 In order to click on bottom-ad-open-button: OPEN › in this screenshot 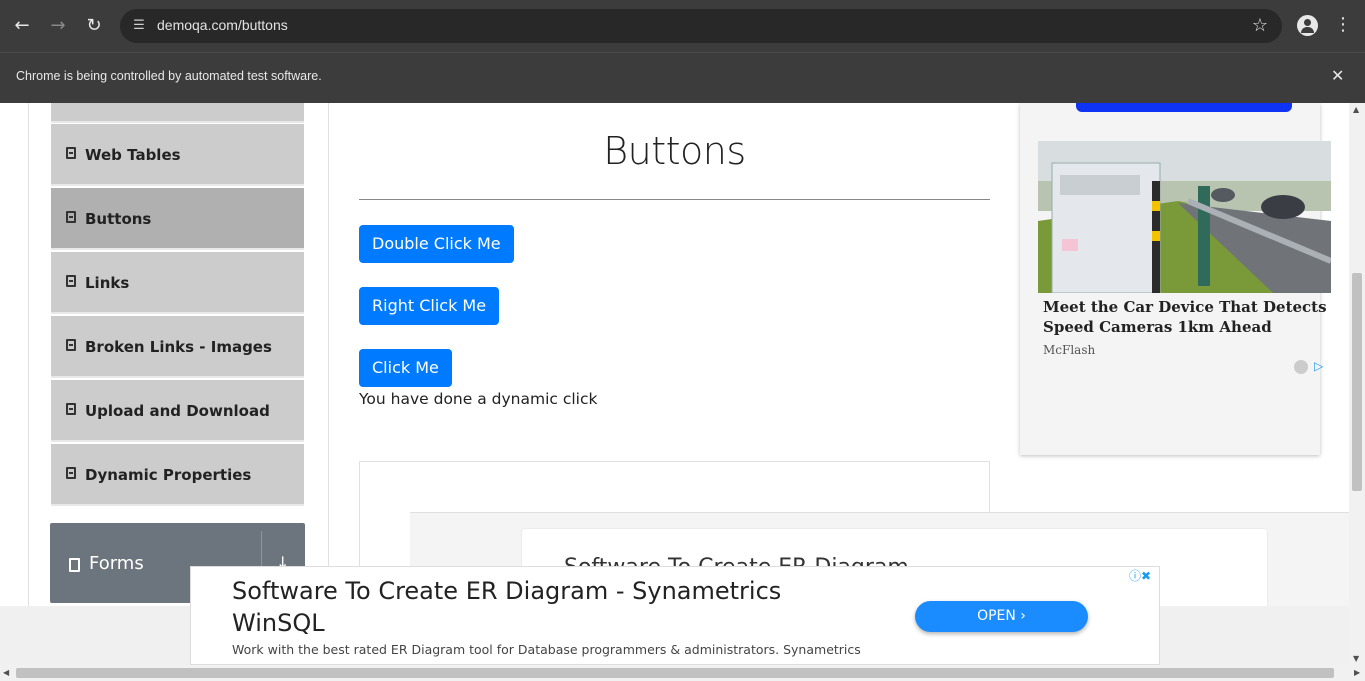, I will do `click(1001, 616)`.